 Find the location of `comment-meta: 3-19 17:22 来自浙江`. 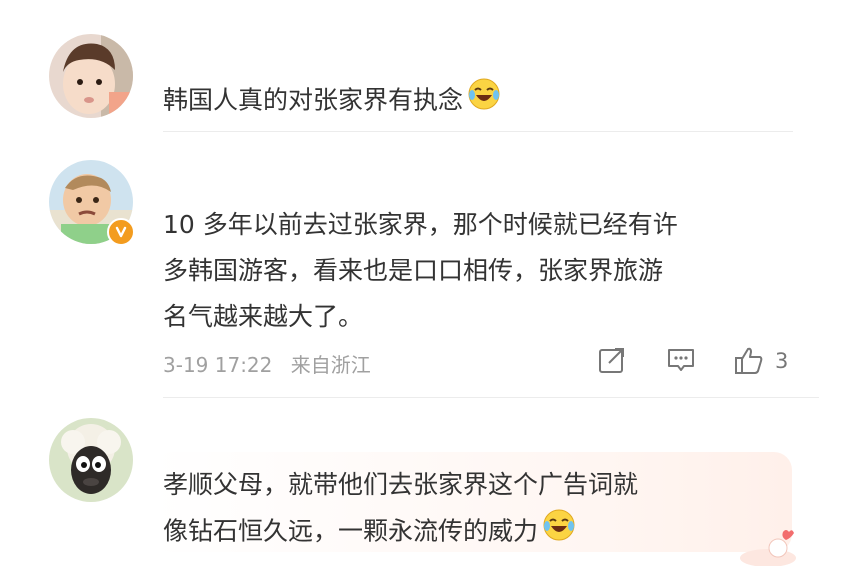

comment-meta: 3-19 17:22 来自浙江 is located at coordinates (273, 363).